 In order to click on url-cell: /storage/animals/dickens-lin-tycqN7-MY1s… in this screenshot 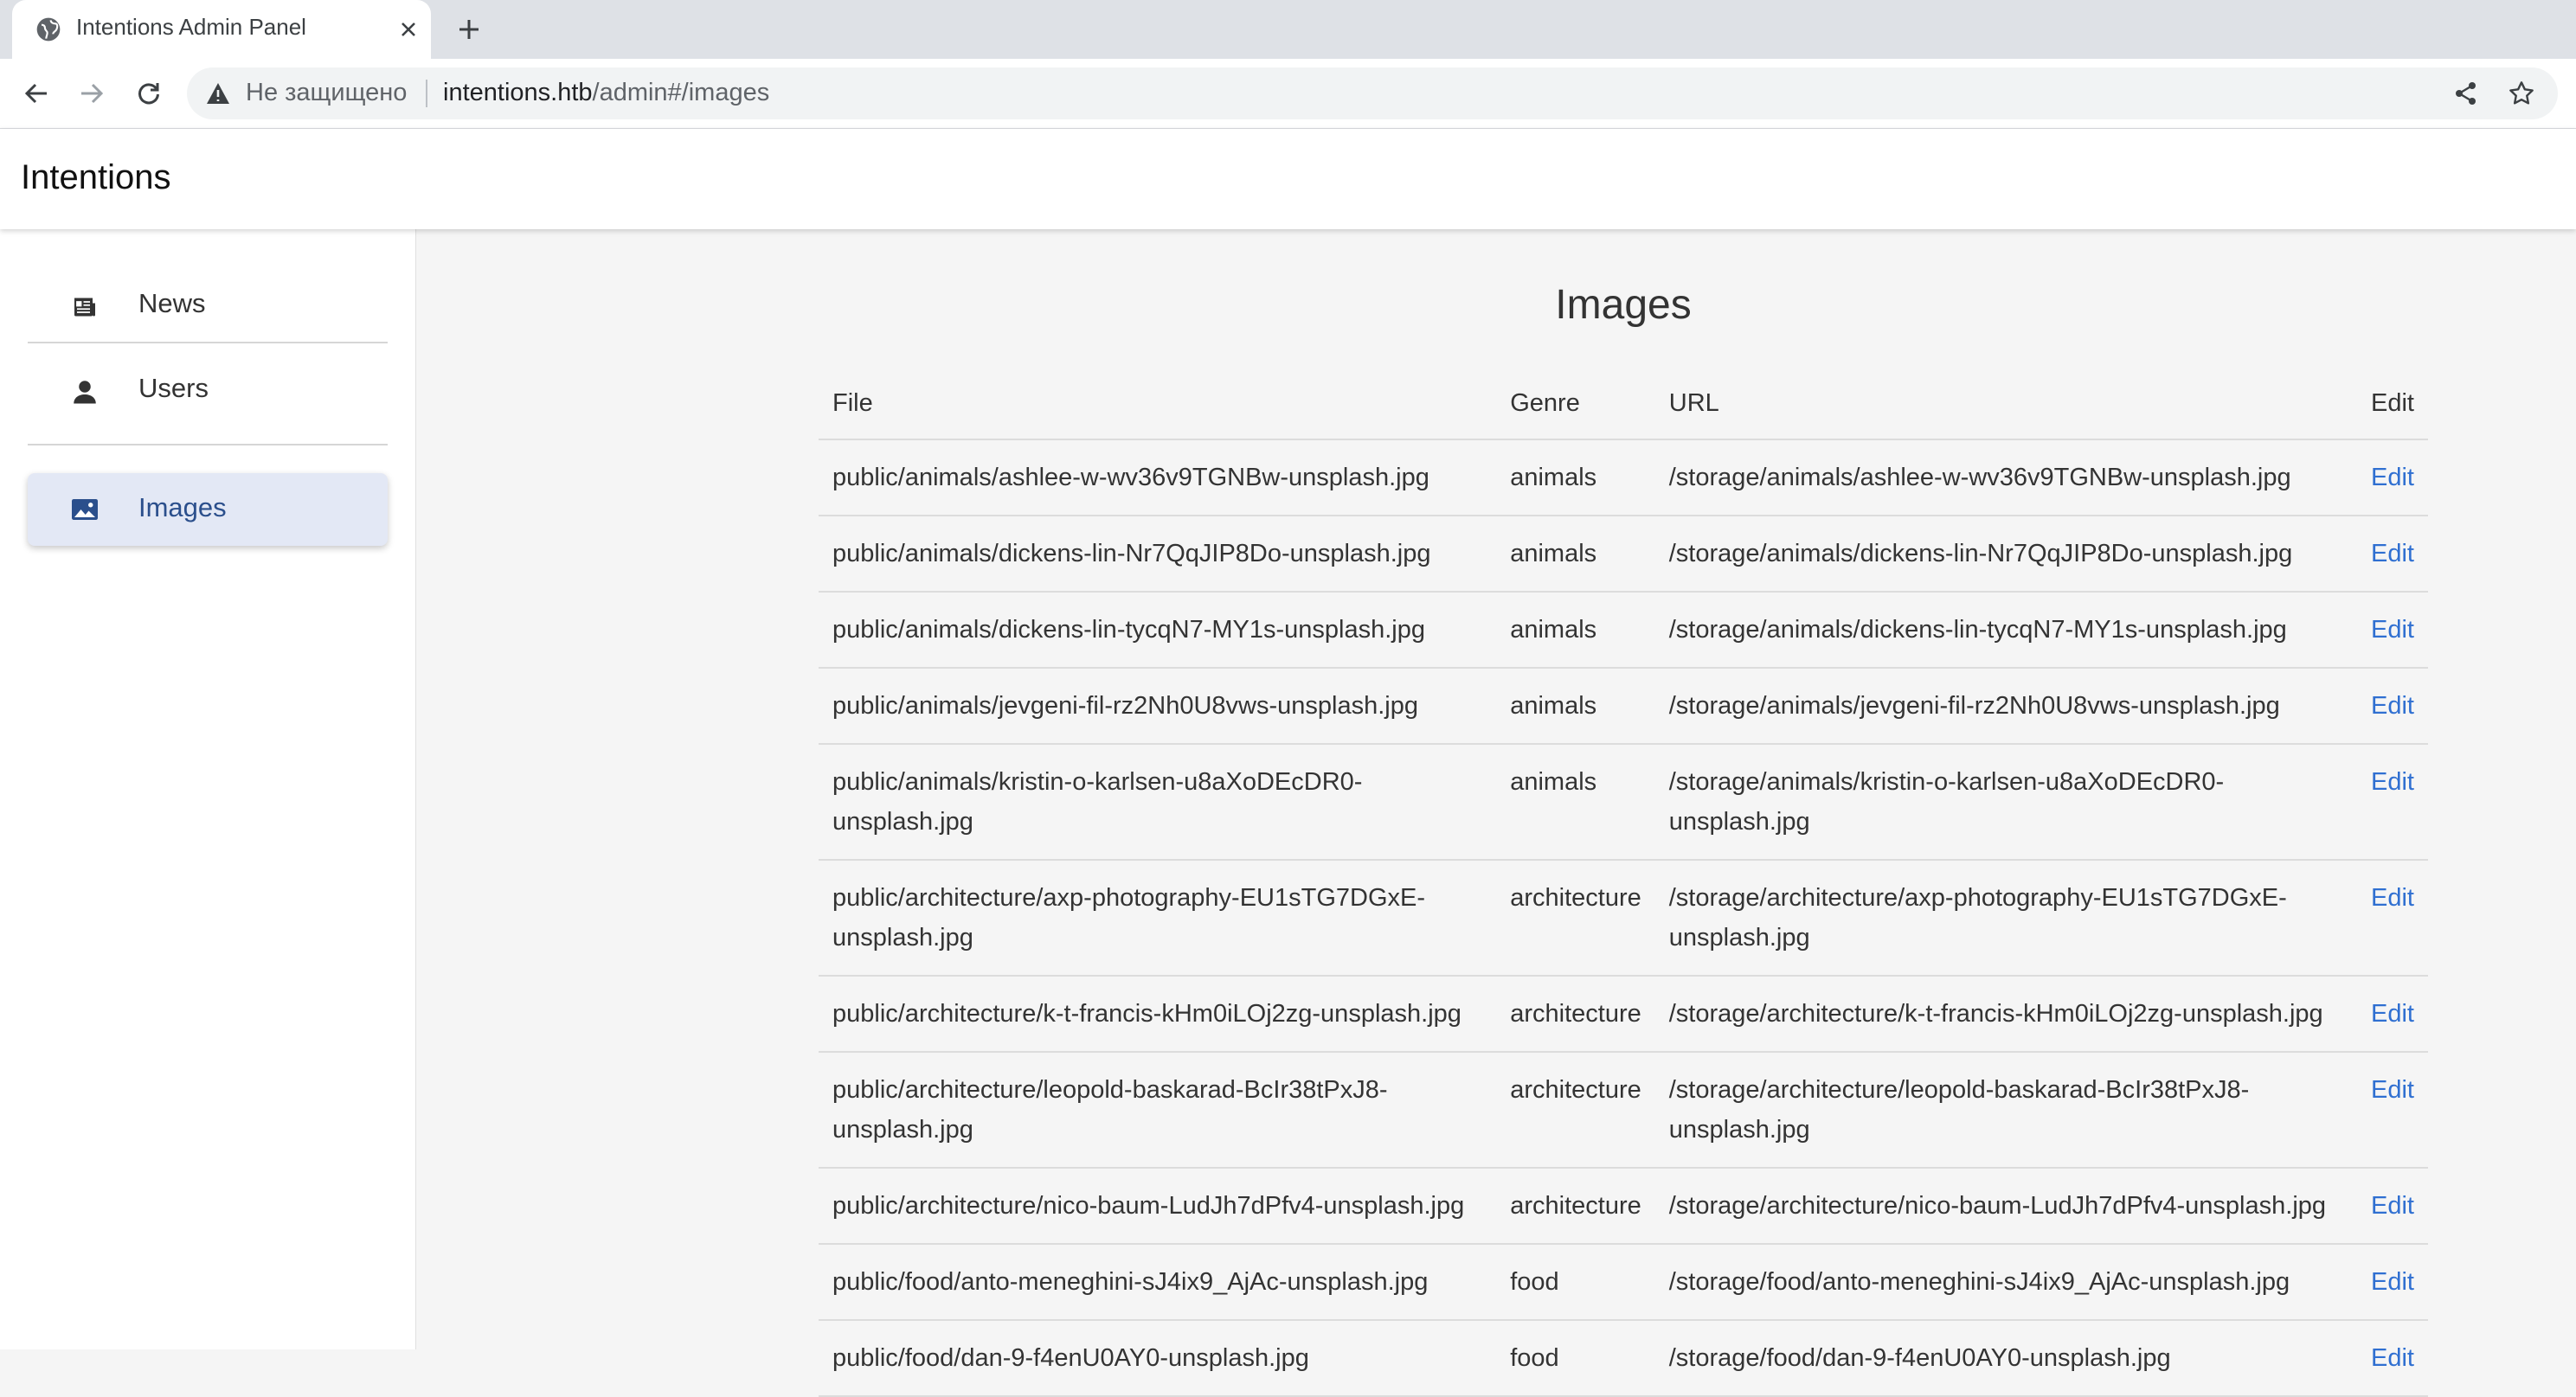, I will do `click(2005, 631)`.